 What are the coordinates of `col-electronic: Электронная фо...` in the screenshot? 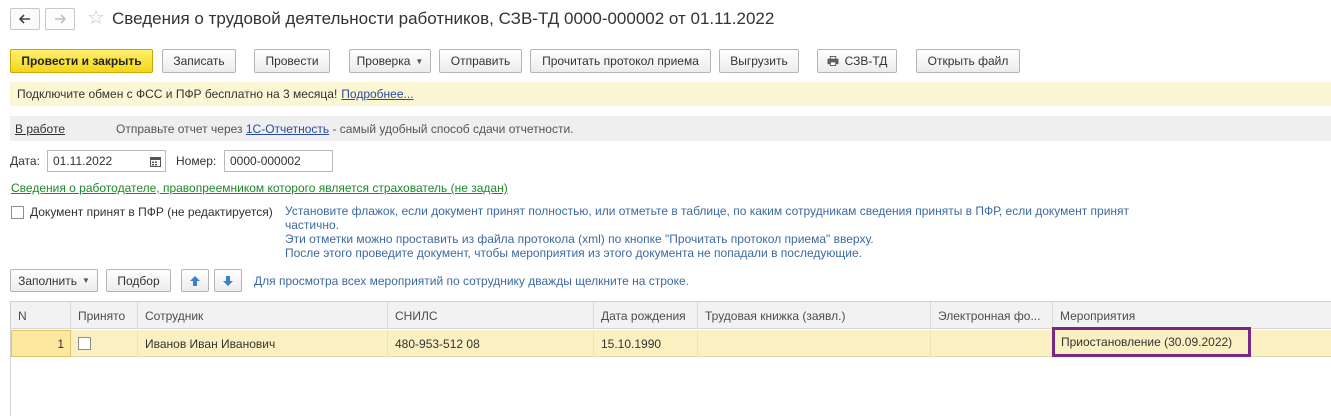 It's located at (992, 315).